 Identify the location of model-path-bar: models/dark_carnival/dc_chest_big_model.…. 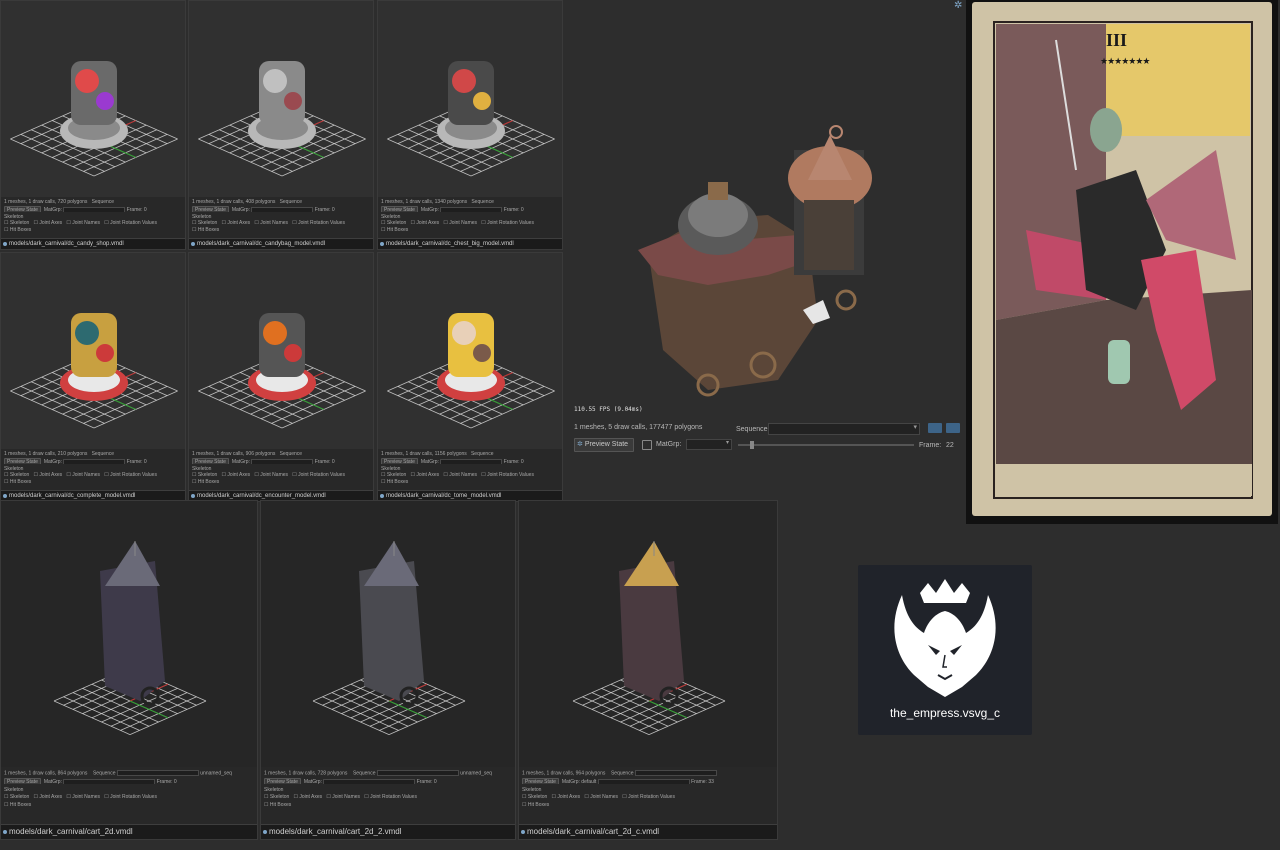
(470, 243).